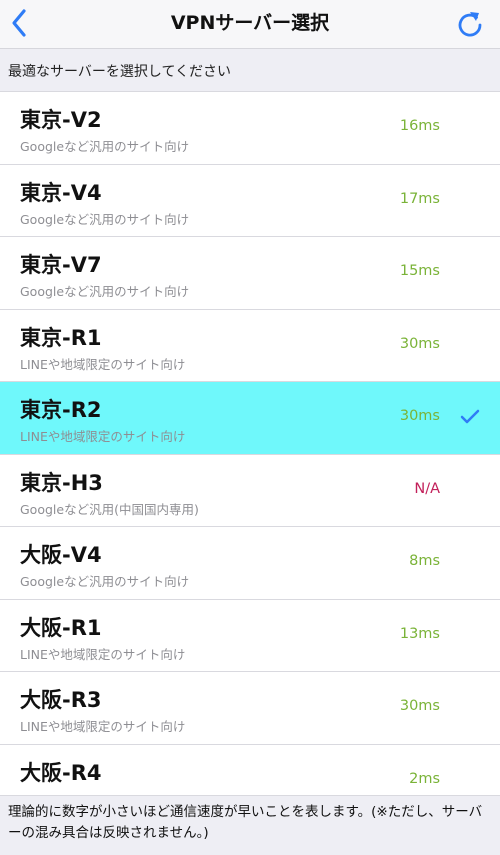 This screenshot has width=500, height=855. Describe the element at coordinates (419, 198) in the screenshot. I see `server-ping: 17ms` at that location.